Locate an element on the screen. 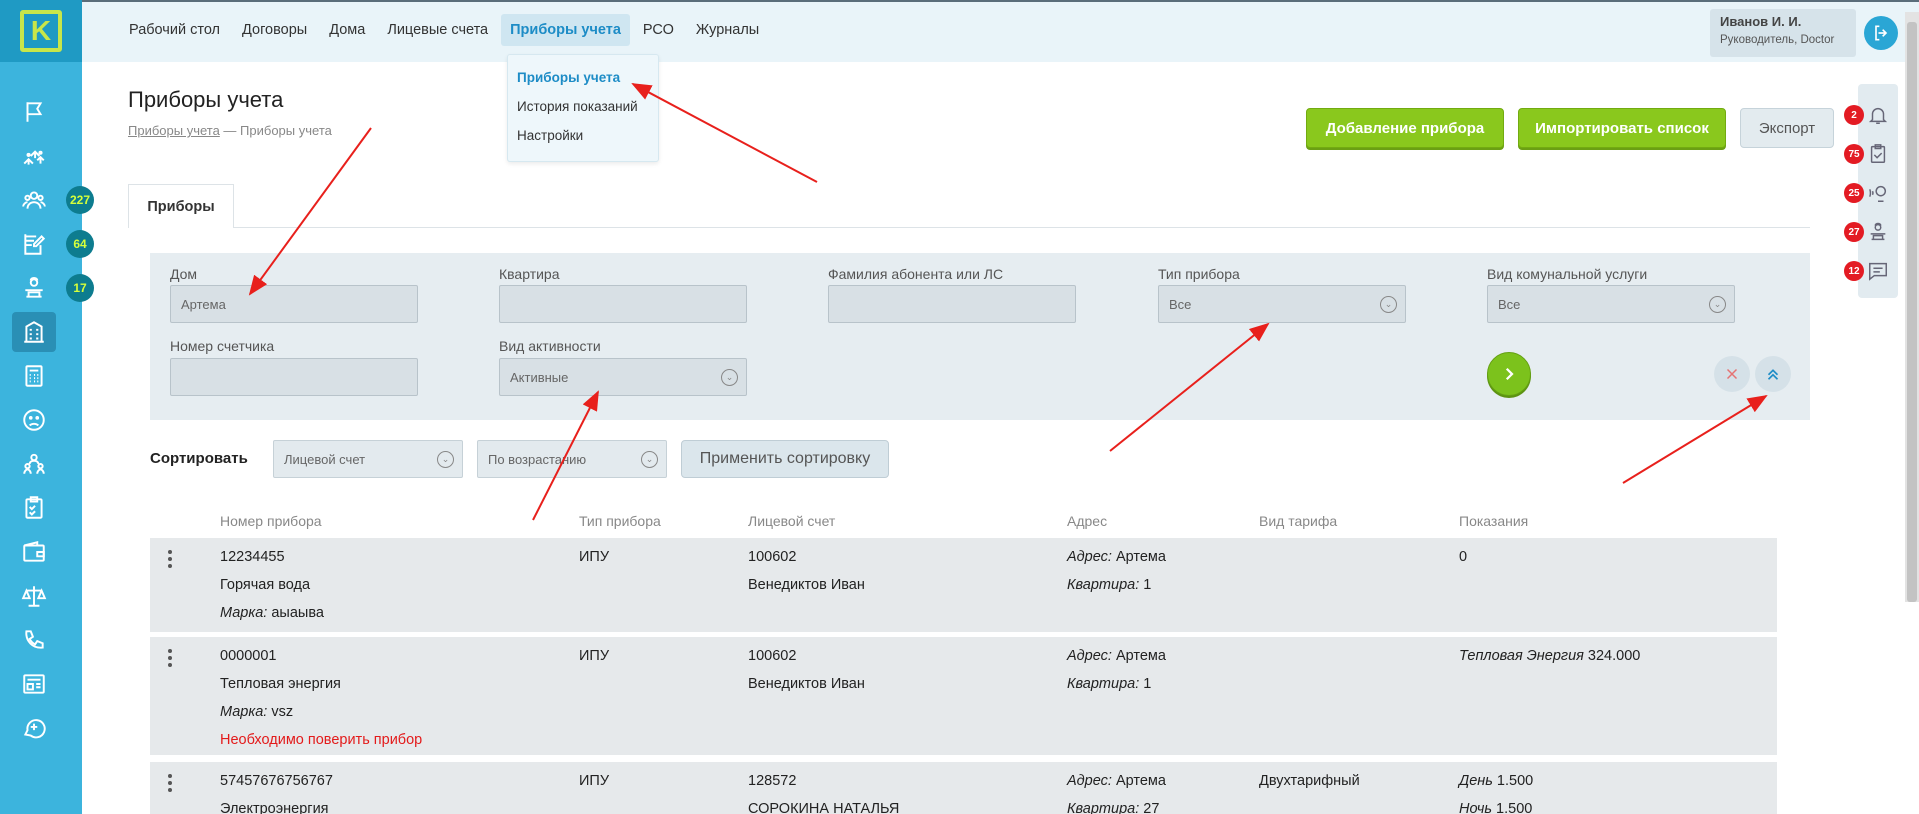 The image size is (1919, 814). device-type-filter-label: Тип прибора is located at coordinates (1199, 274).